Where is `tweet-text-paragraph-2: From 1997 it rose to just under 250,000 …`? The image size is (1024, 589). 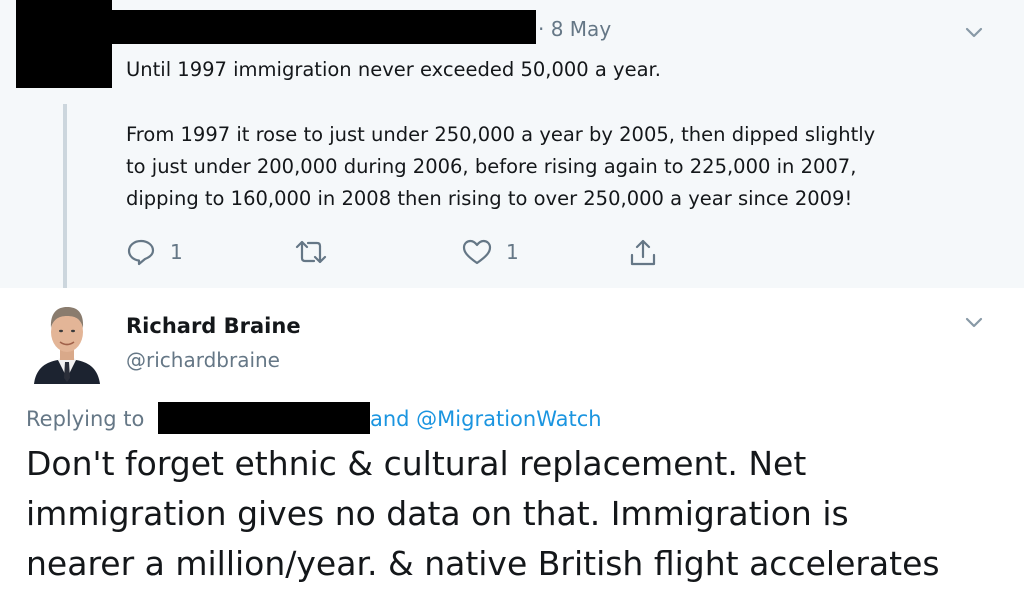
tweet-text-paragraph-2: From 1997 it rose to just under 250,000 … is located at coordinates (500, 167).